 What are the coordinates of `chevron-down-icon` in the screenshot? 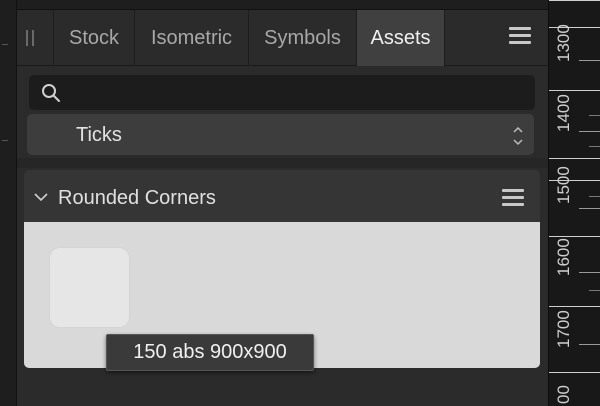 It's located at (41, 197).